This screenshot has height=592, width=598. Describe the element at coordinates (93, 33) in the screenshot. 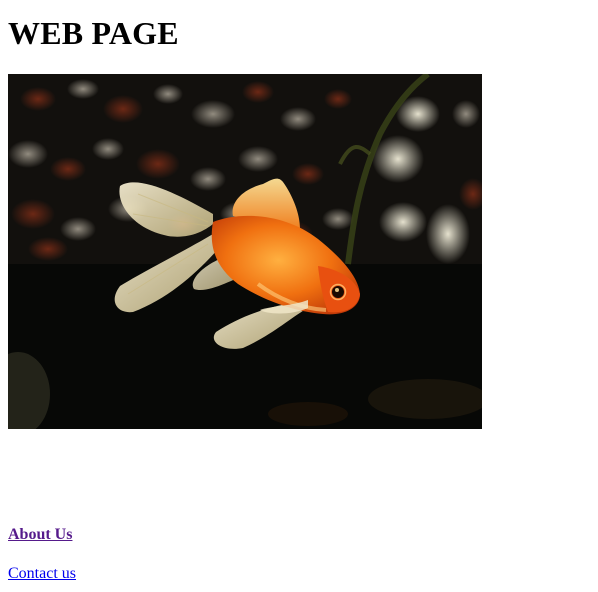

I see `page-title: WEB PAGE` at that location.